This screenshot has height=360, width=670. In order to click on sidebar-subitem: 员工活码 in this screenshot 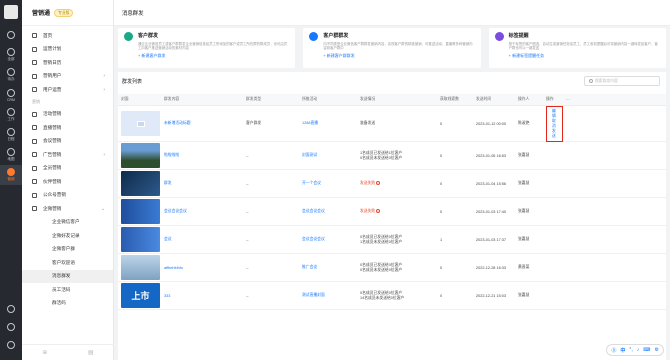, I will do `click(67, 290)`.